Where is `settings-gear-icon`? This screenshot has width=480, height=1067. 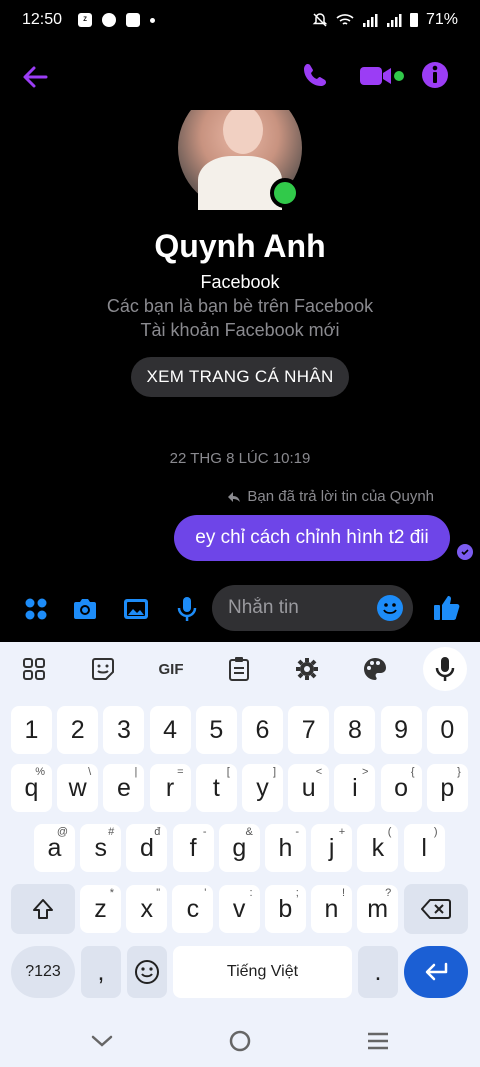
settings-gear-icon is located at coordinates (307, 669).